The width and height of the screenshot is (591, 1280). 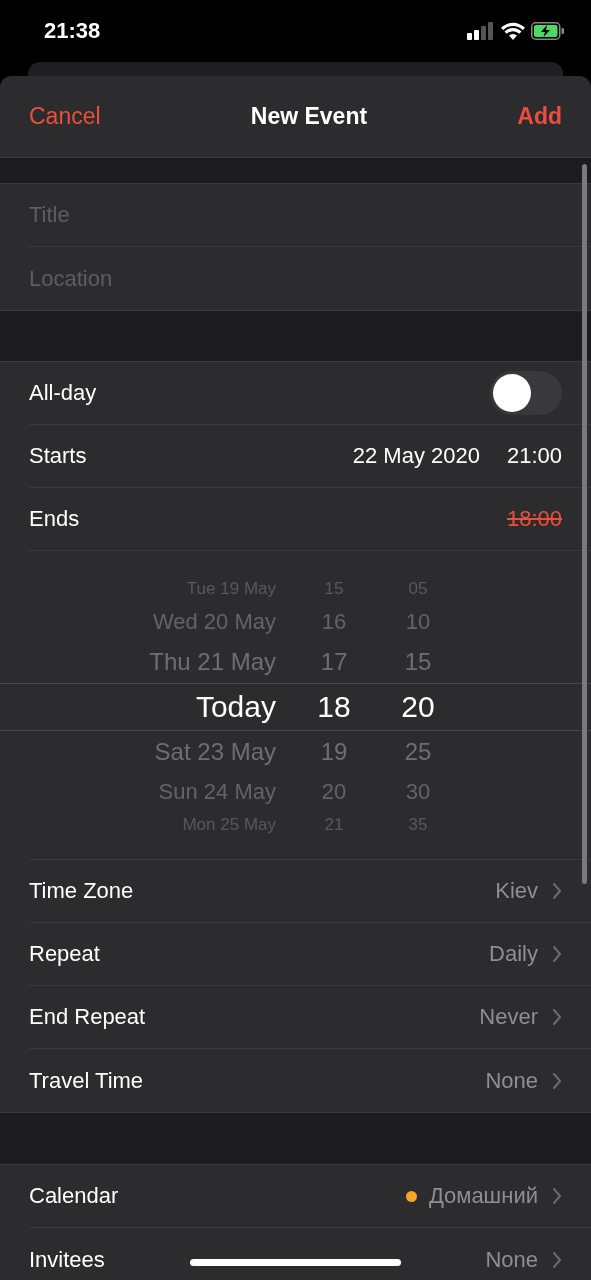 I want to click on picker-hour: 18, so click(x=334, y=707).